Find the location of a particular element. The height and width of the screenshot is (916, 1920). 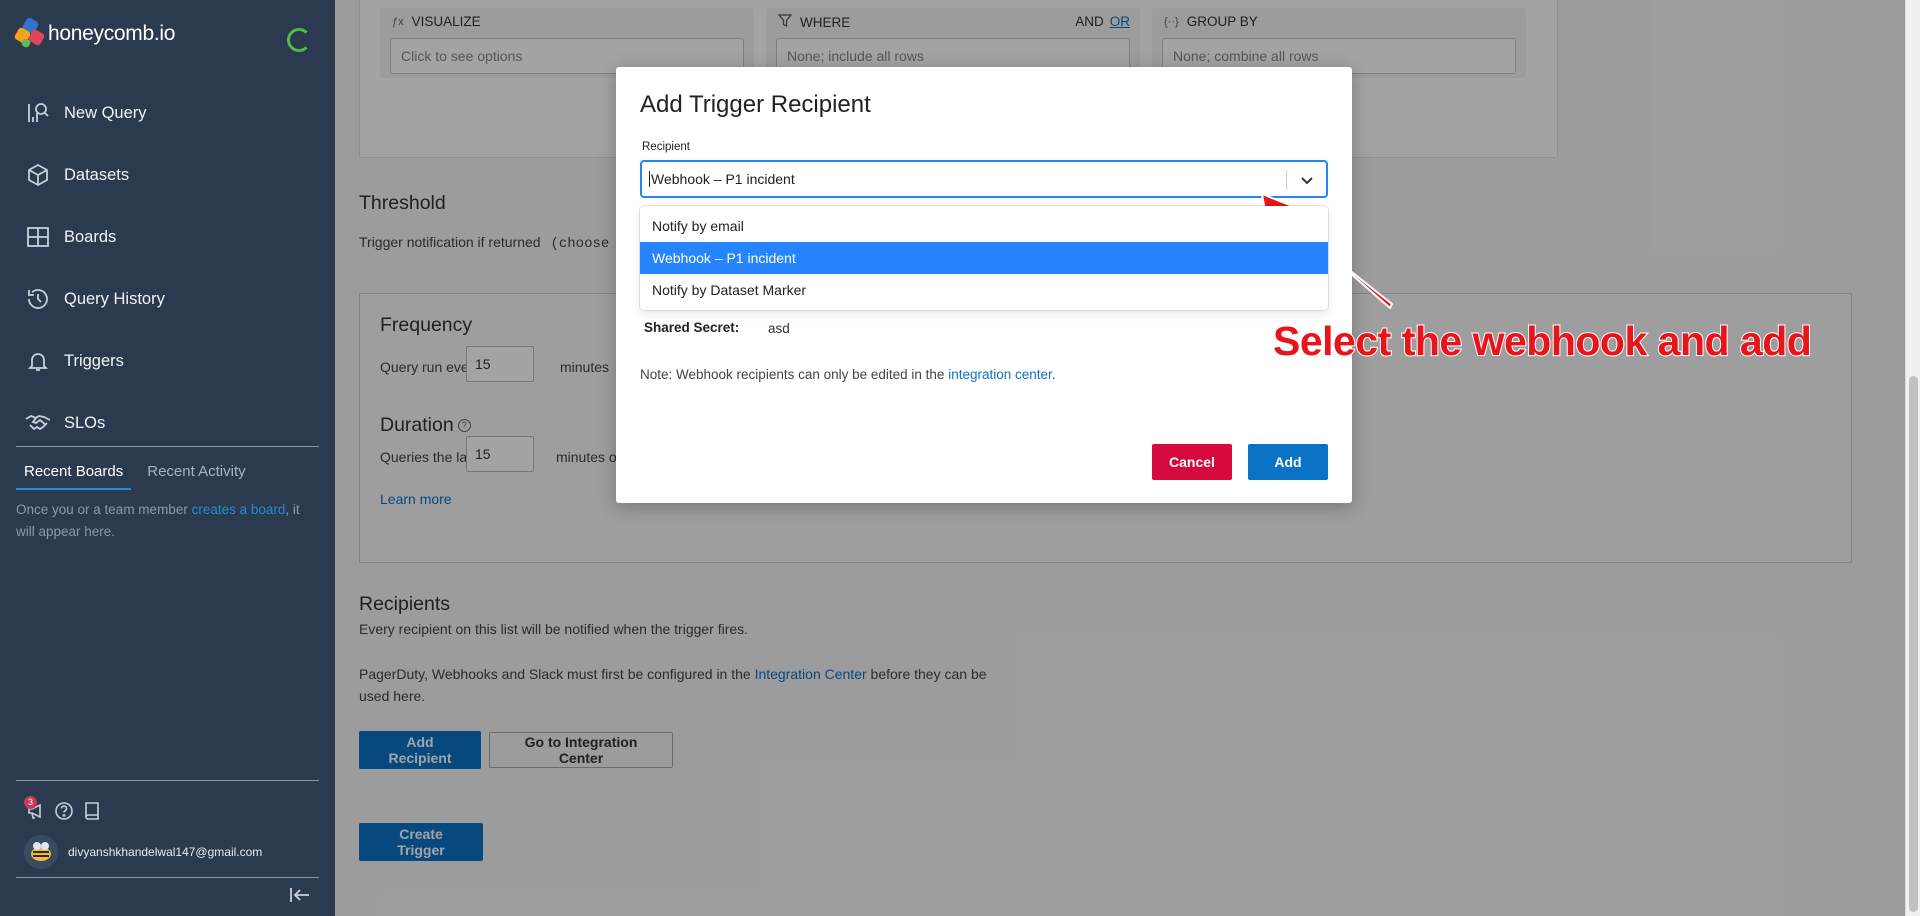

sidebar-item-label: Boards is located at coordinates (90, 236).